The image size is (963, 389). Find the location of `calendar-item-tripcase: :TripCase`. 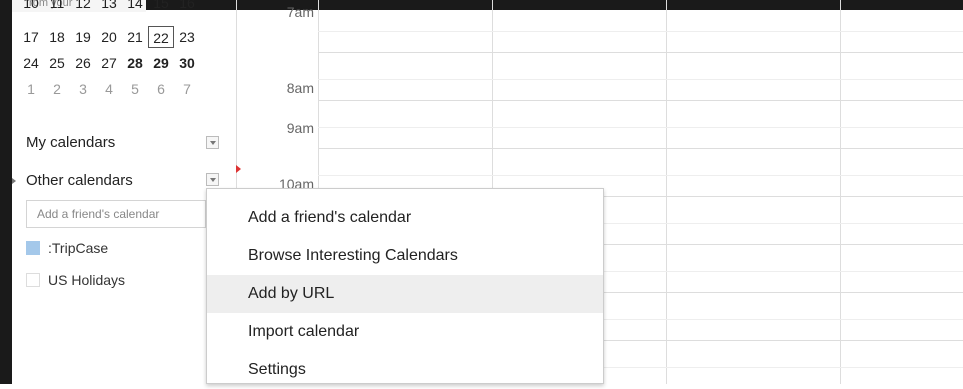

calendar-item-tripcase: :TripCase is located at coordinates (67, 248).